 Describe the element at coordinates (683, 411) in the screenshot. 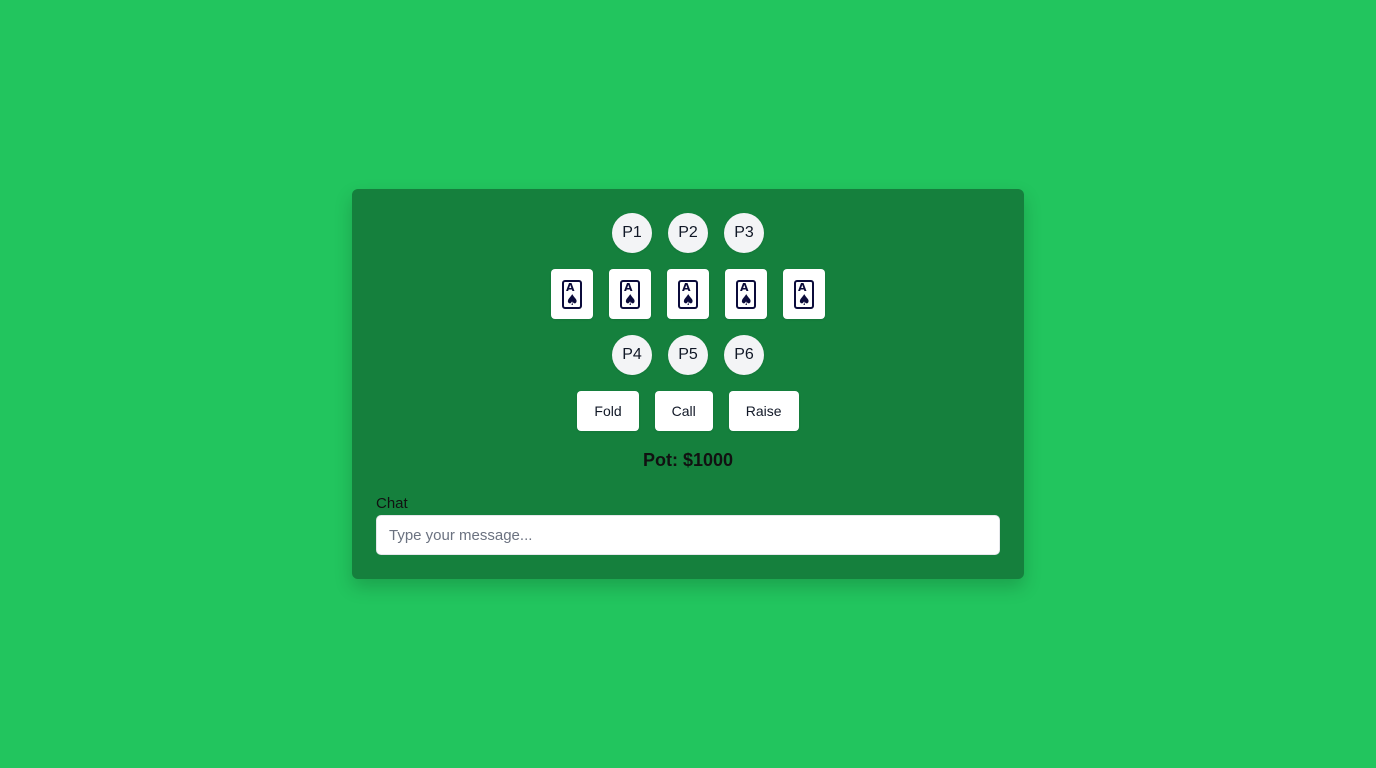

I see `call-button: Call` at that location.